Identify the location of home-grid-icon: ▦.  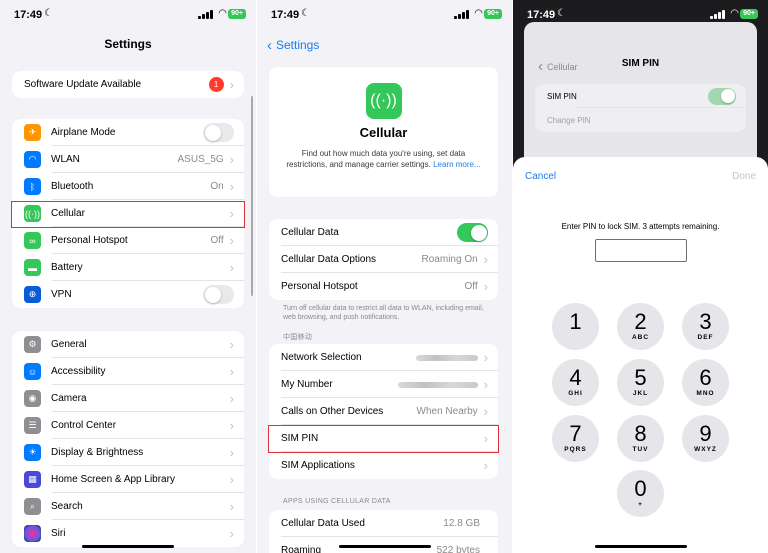
(32, 479).